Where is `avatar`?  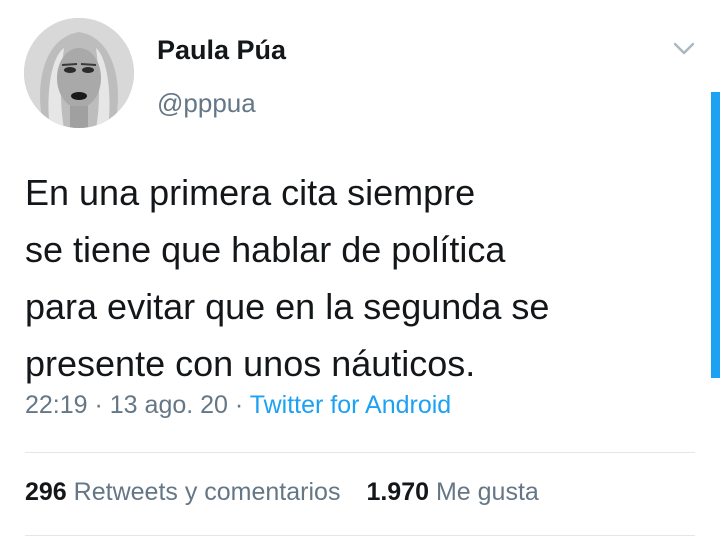
avatar is located at coordinates (79, 73).